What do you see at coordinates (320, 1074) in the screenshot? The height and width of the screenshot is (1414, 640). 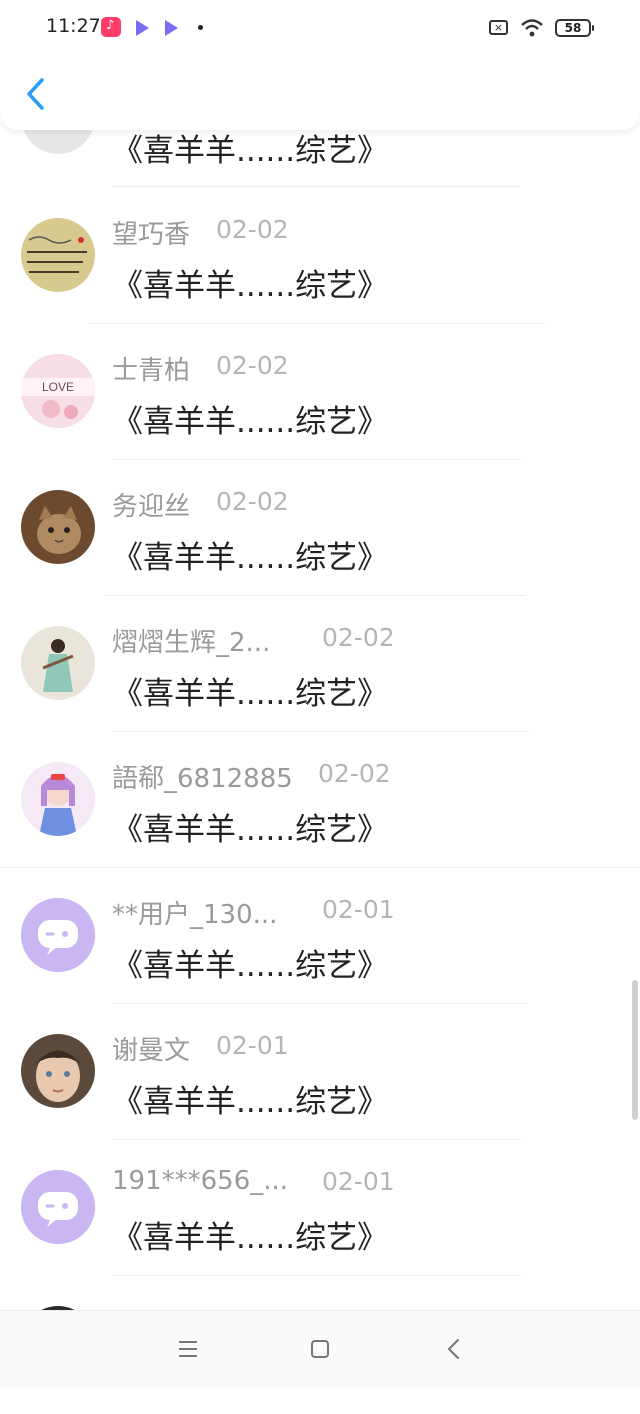 I see `comment-item: 谢曼文 02-01 《喜羊羊......综艺》` at bounding box center [320, 1074].